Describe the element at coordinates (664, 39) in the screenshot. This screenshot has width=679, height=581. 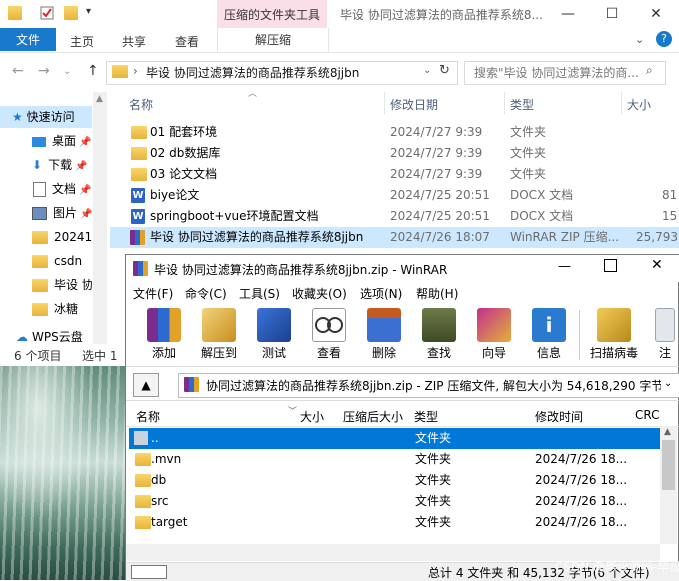
I see `help-icon: ?` at that location.